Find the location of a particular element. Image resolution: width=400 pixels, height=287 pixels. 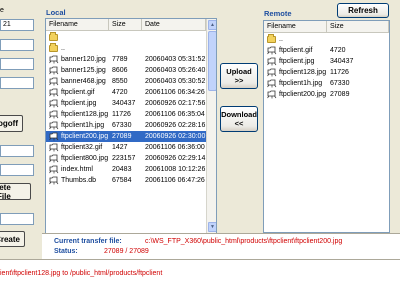

local-date: 20061106 06:34:26 is located at coordinates (175, 92).